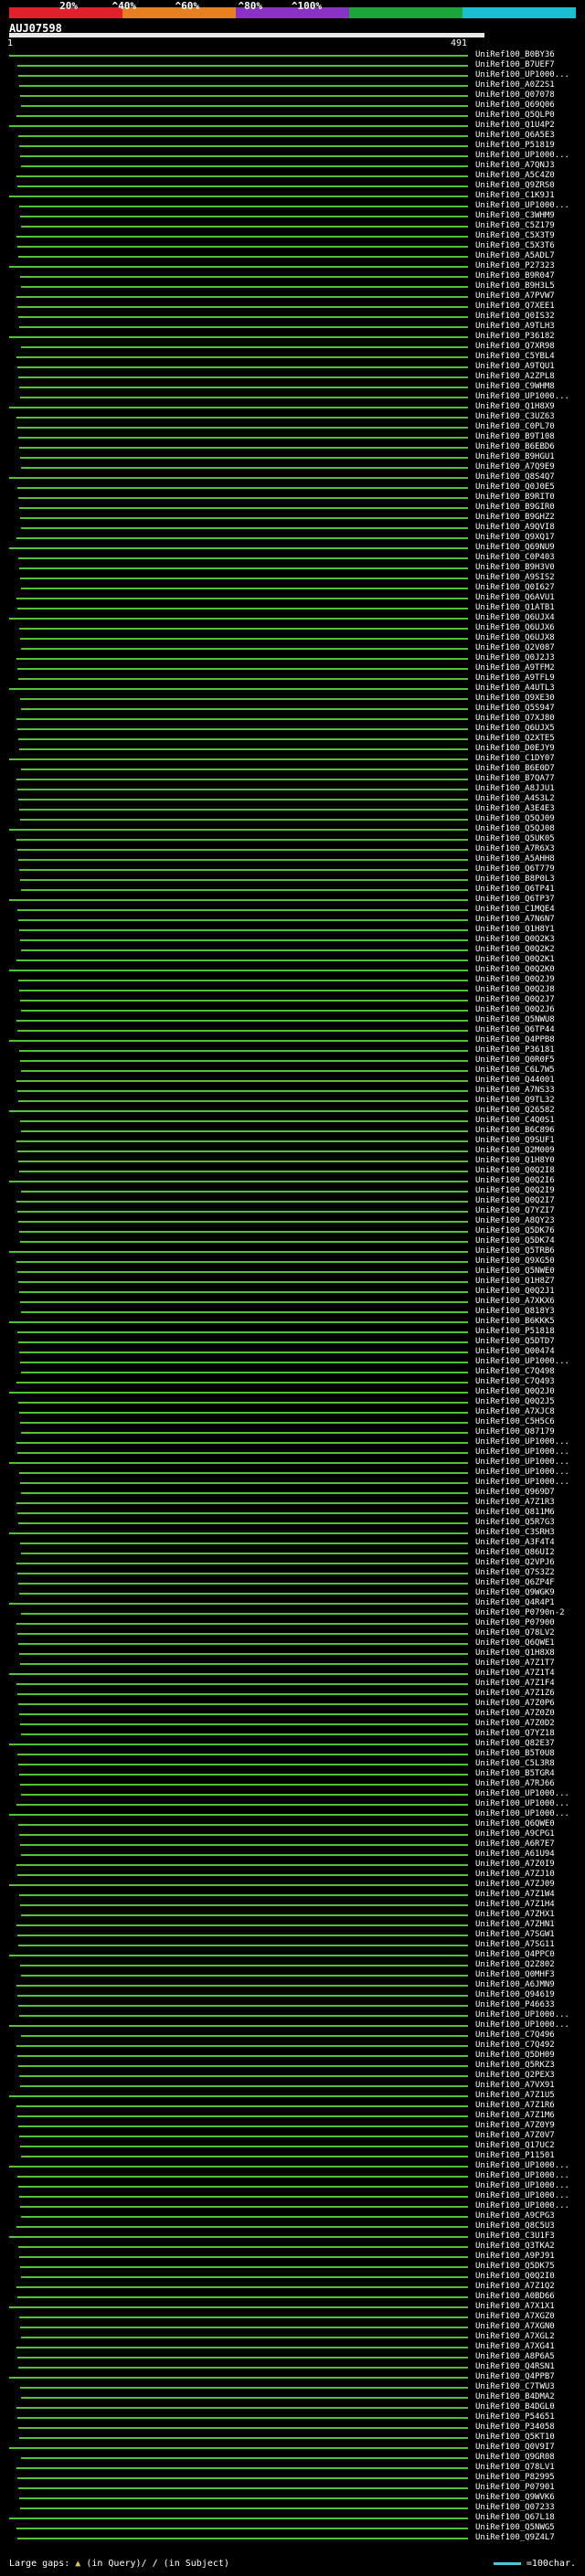 The image size is (585, 2576). Describe the element at coordinates (515, 2307) in the screenshot. I see `hit-label: UniRef100_A7X1X1` at that location.